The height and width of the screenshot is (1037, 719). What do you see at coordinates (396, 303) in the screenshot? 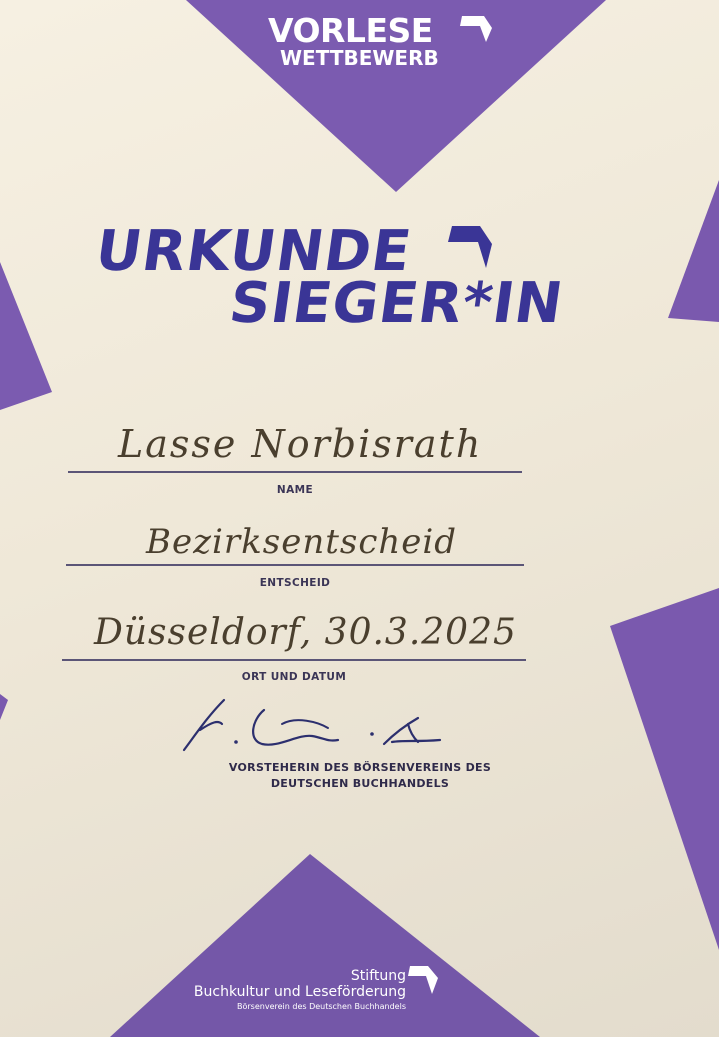
I see `title-line-2: SIEGER*IN` at bounding box center [396, 303].